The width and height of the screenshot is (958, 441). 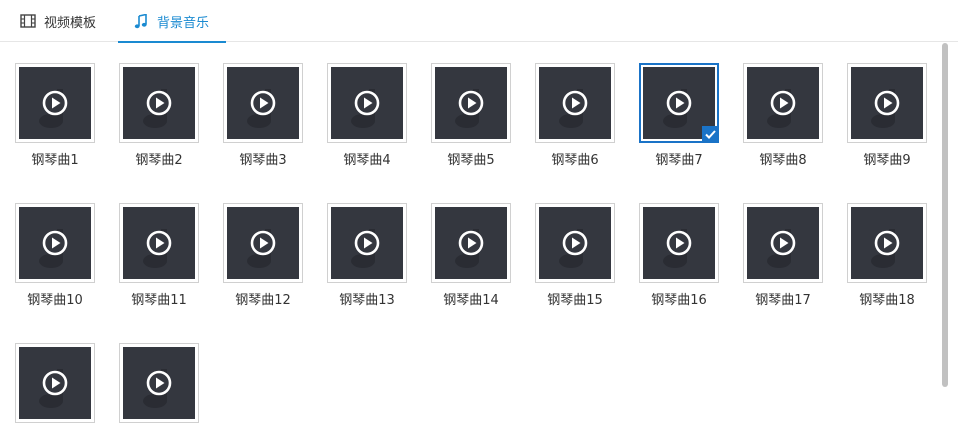 I want to click on music-track-item: 钢琴曲11, so click(x=159, y=245).